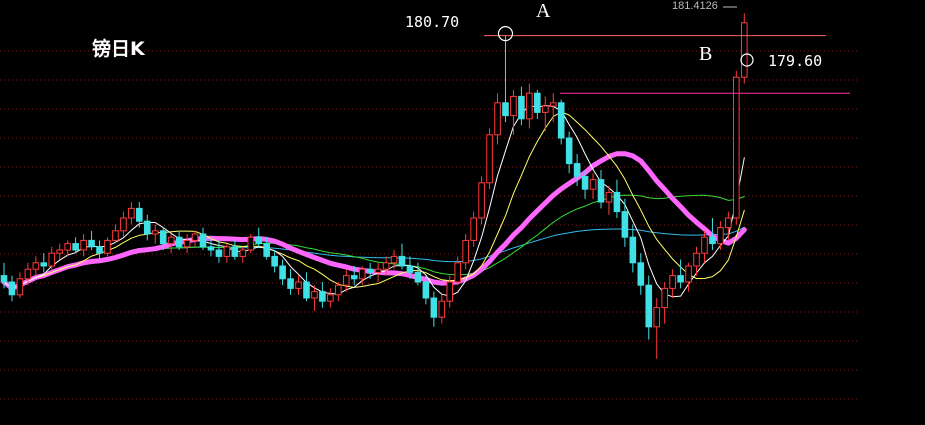 The width and height of the screenshot is (925, 425). I want to click on chart-title: 镑日K, so click(118, 49).